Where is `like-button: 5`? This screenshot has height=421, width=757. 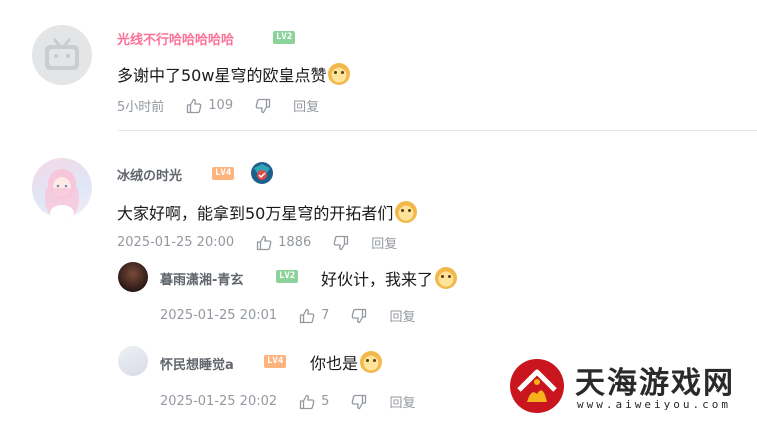 like-button: 5 is located at coordinates (314, 402).